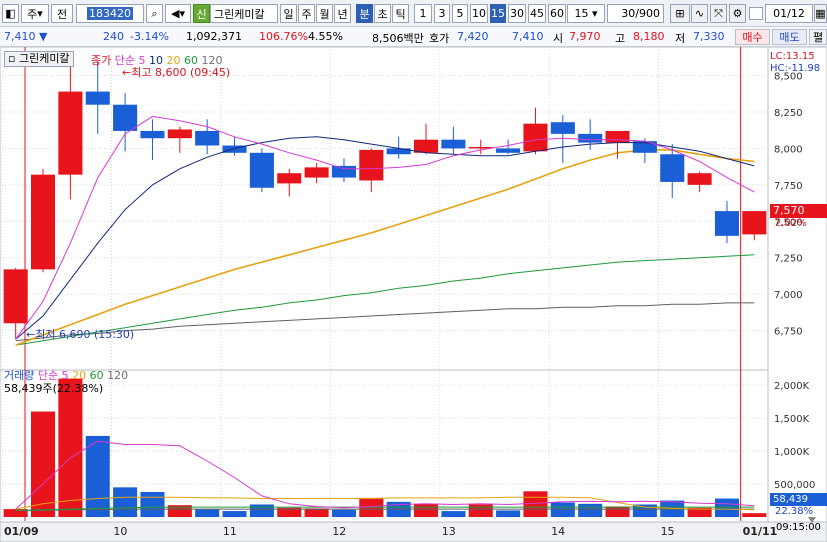  I want to click on search-icon: ⌕, so click(154, 13).